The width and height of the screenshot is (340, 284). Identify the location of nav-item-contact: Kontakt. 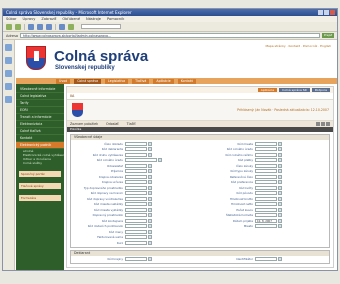
(186, 81).